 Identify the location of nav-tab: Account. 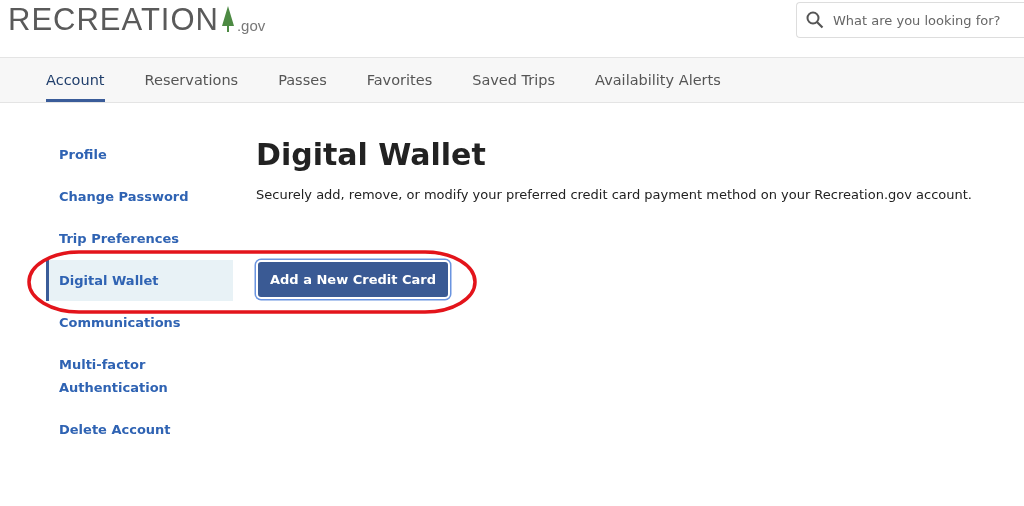
(75, 80).